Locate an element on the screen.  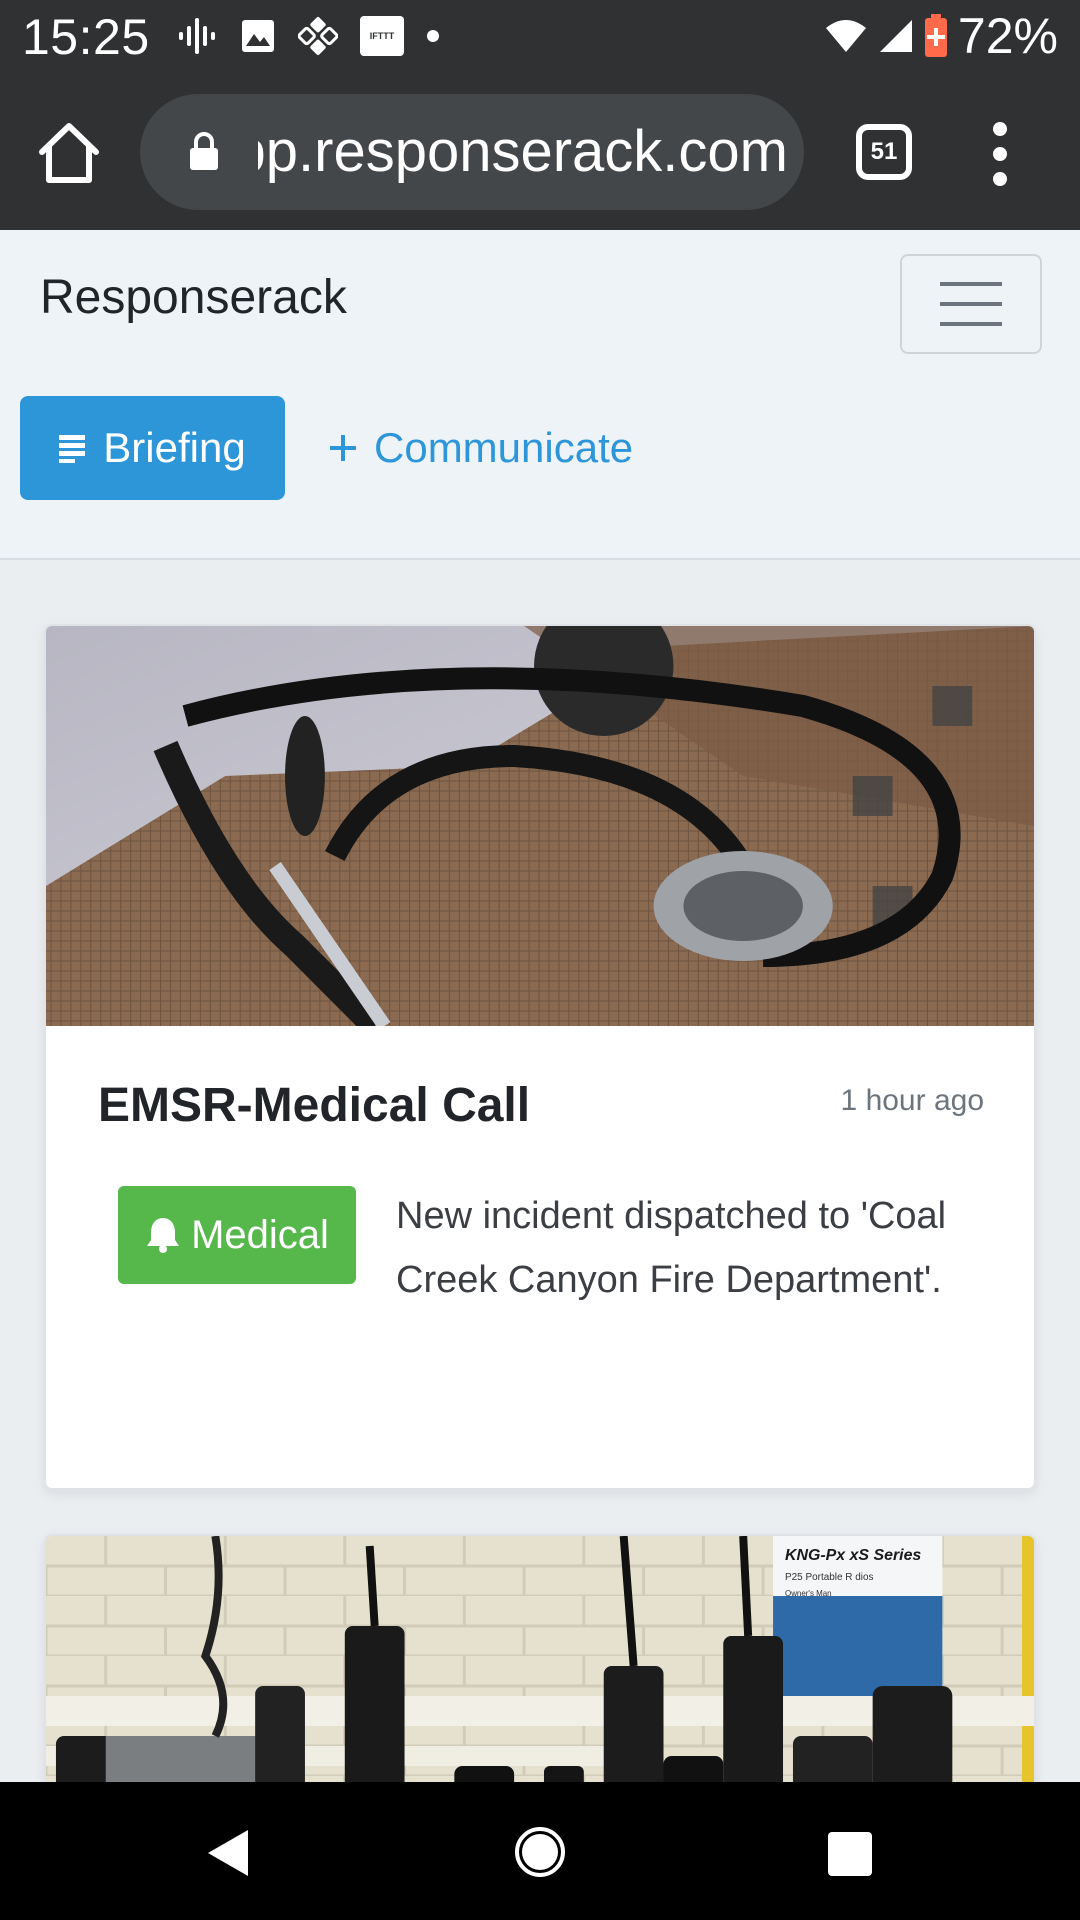
system-navigation-bar is located at coordinates (540, 1851).